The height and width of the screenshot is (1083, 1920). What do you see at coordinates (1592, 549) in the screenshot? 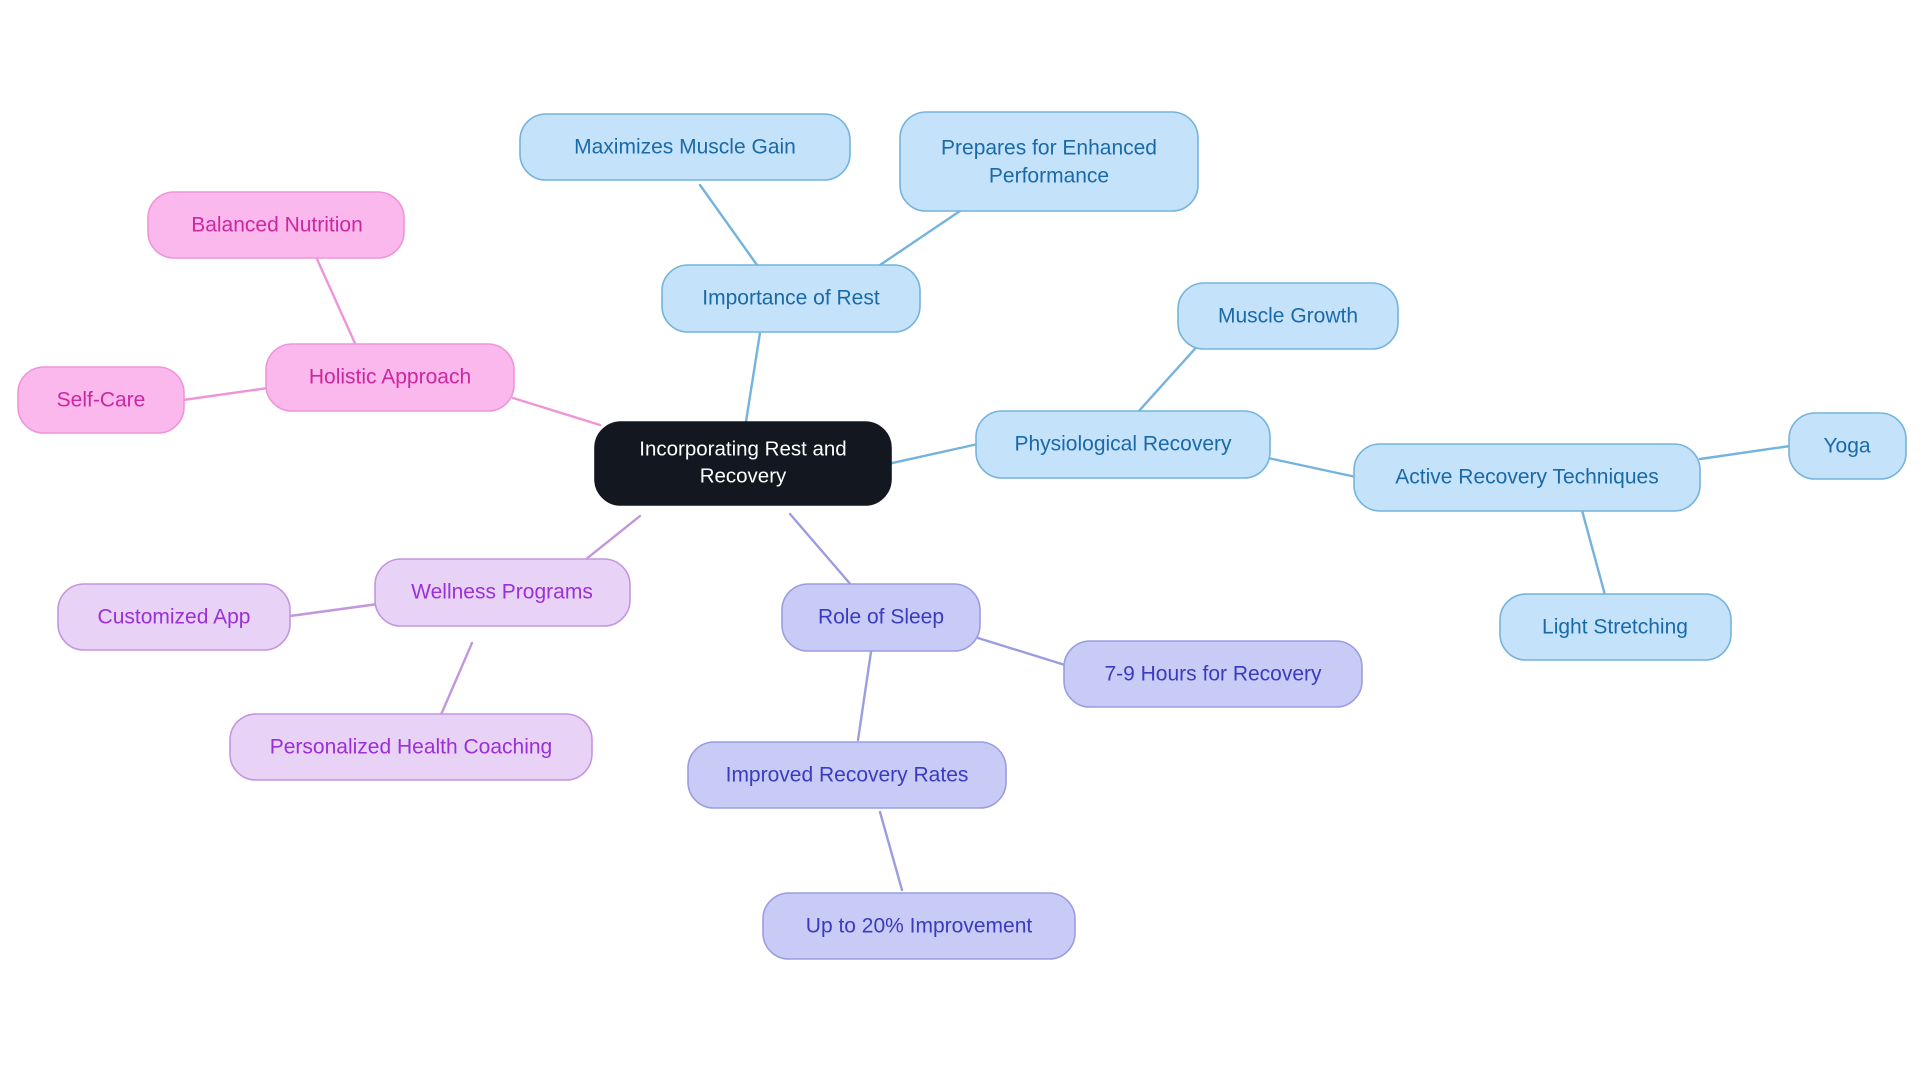
I see `edge-active-recovery-to-light-stretching` at bounding box center [1592, 549].